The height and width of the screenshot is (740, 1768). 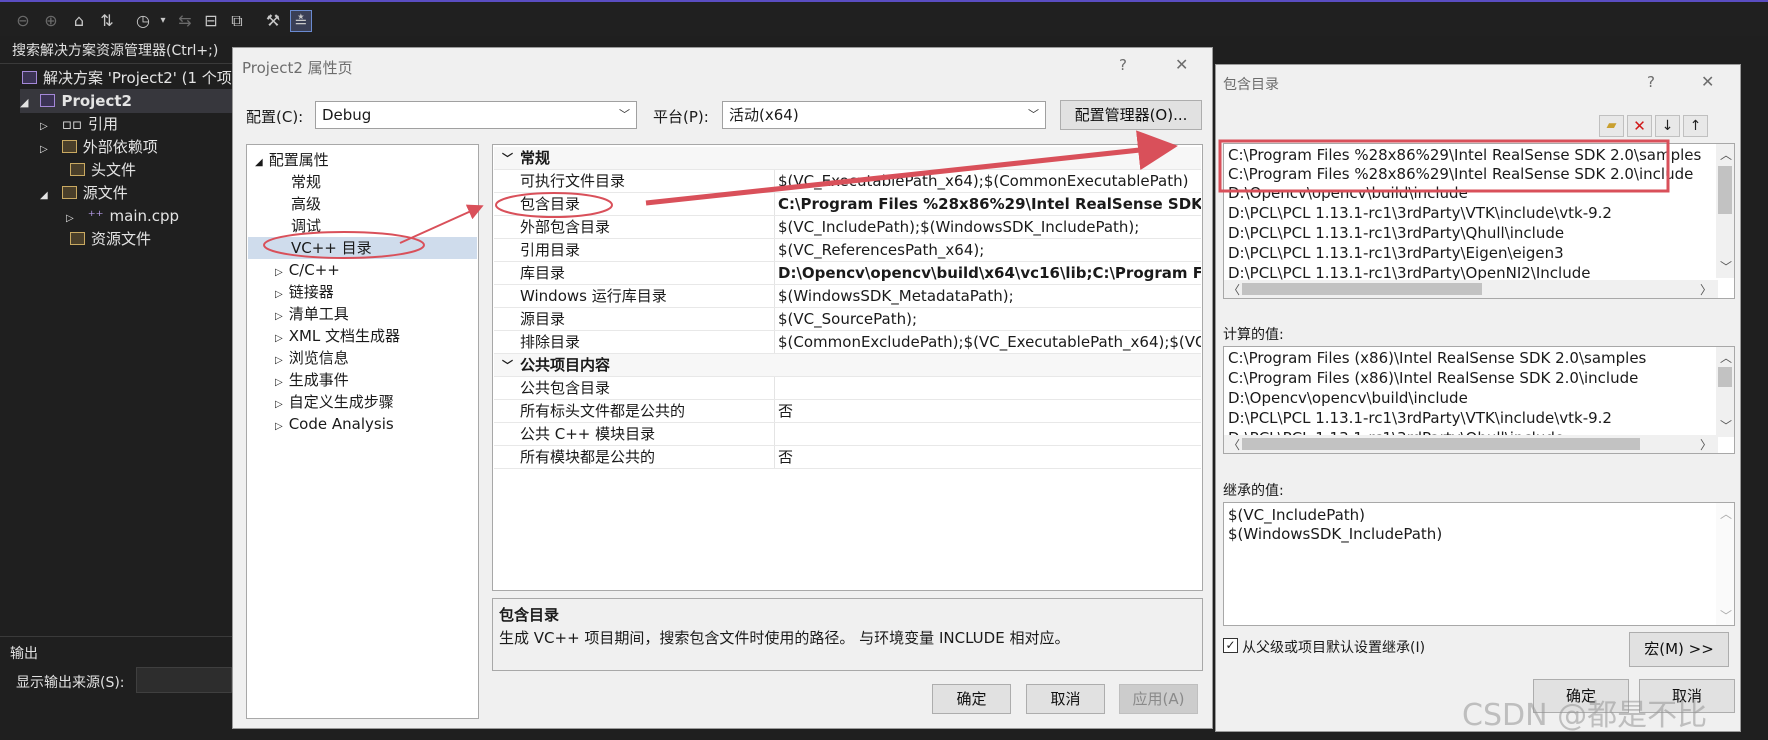 I want to click on nav-item-advanced: 高级, so click(x=306, y=204).